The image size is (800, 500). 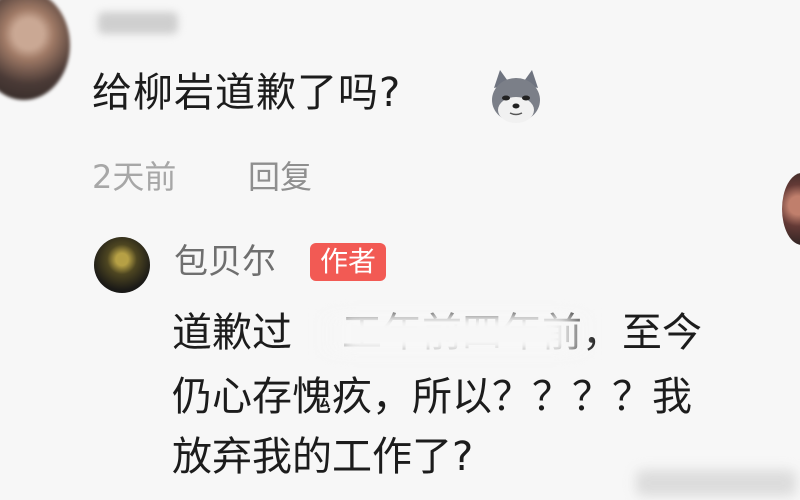 What do you see at coordinates (122, 265) in the screenshot?
I see `author-avatar` at bounding box center [122, 265].